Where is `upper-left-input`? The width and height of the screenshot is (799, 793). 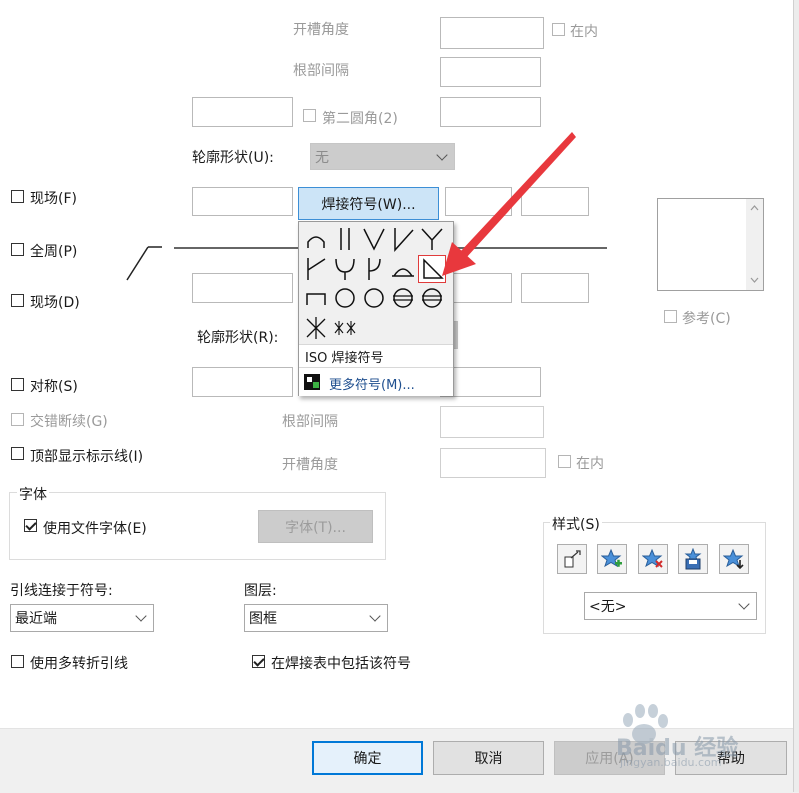
upper-left-input is located at coordinates (242, 201).